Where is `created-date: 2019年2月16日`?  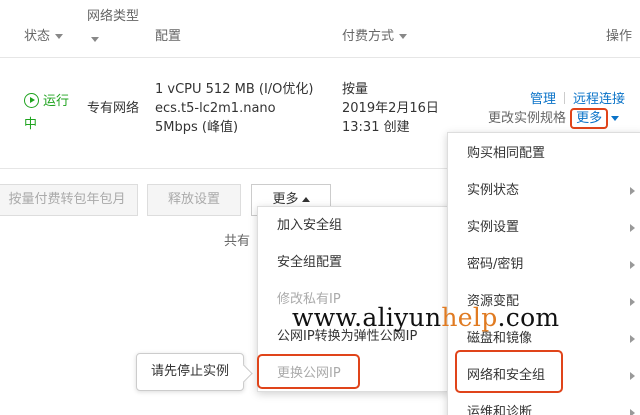
created-date: 2019年2月16日 is located at coordinates (390, 108).